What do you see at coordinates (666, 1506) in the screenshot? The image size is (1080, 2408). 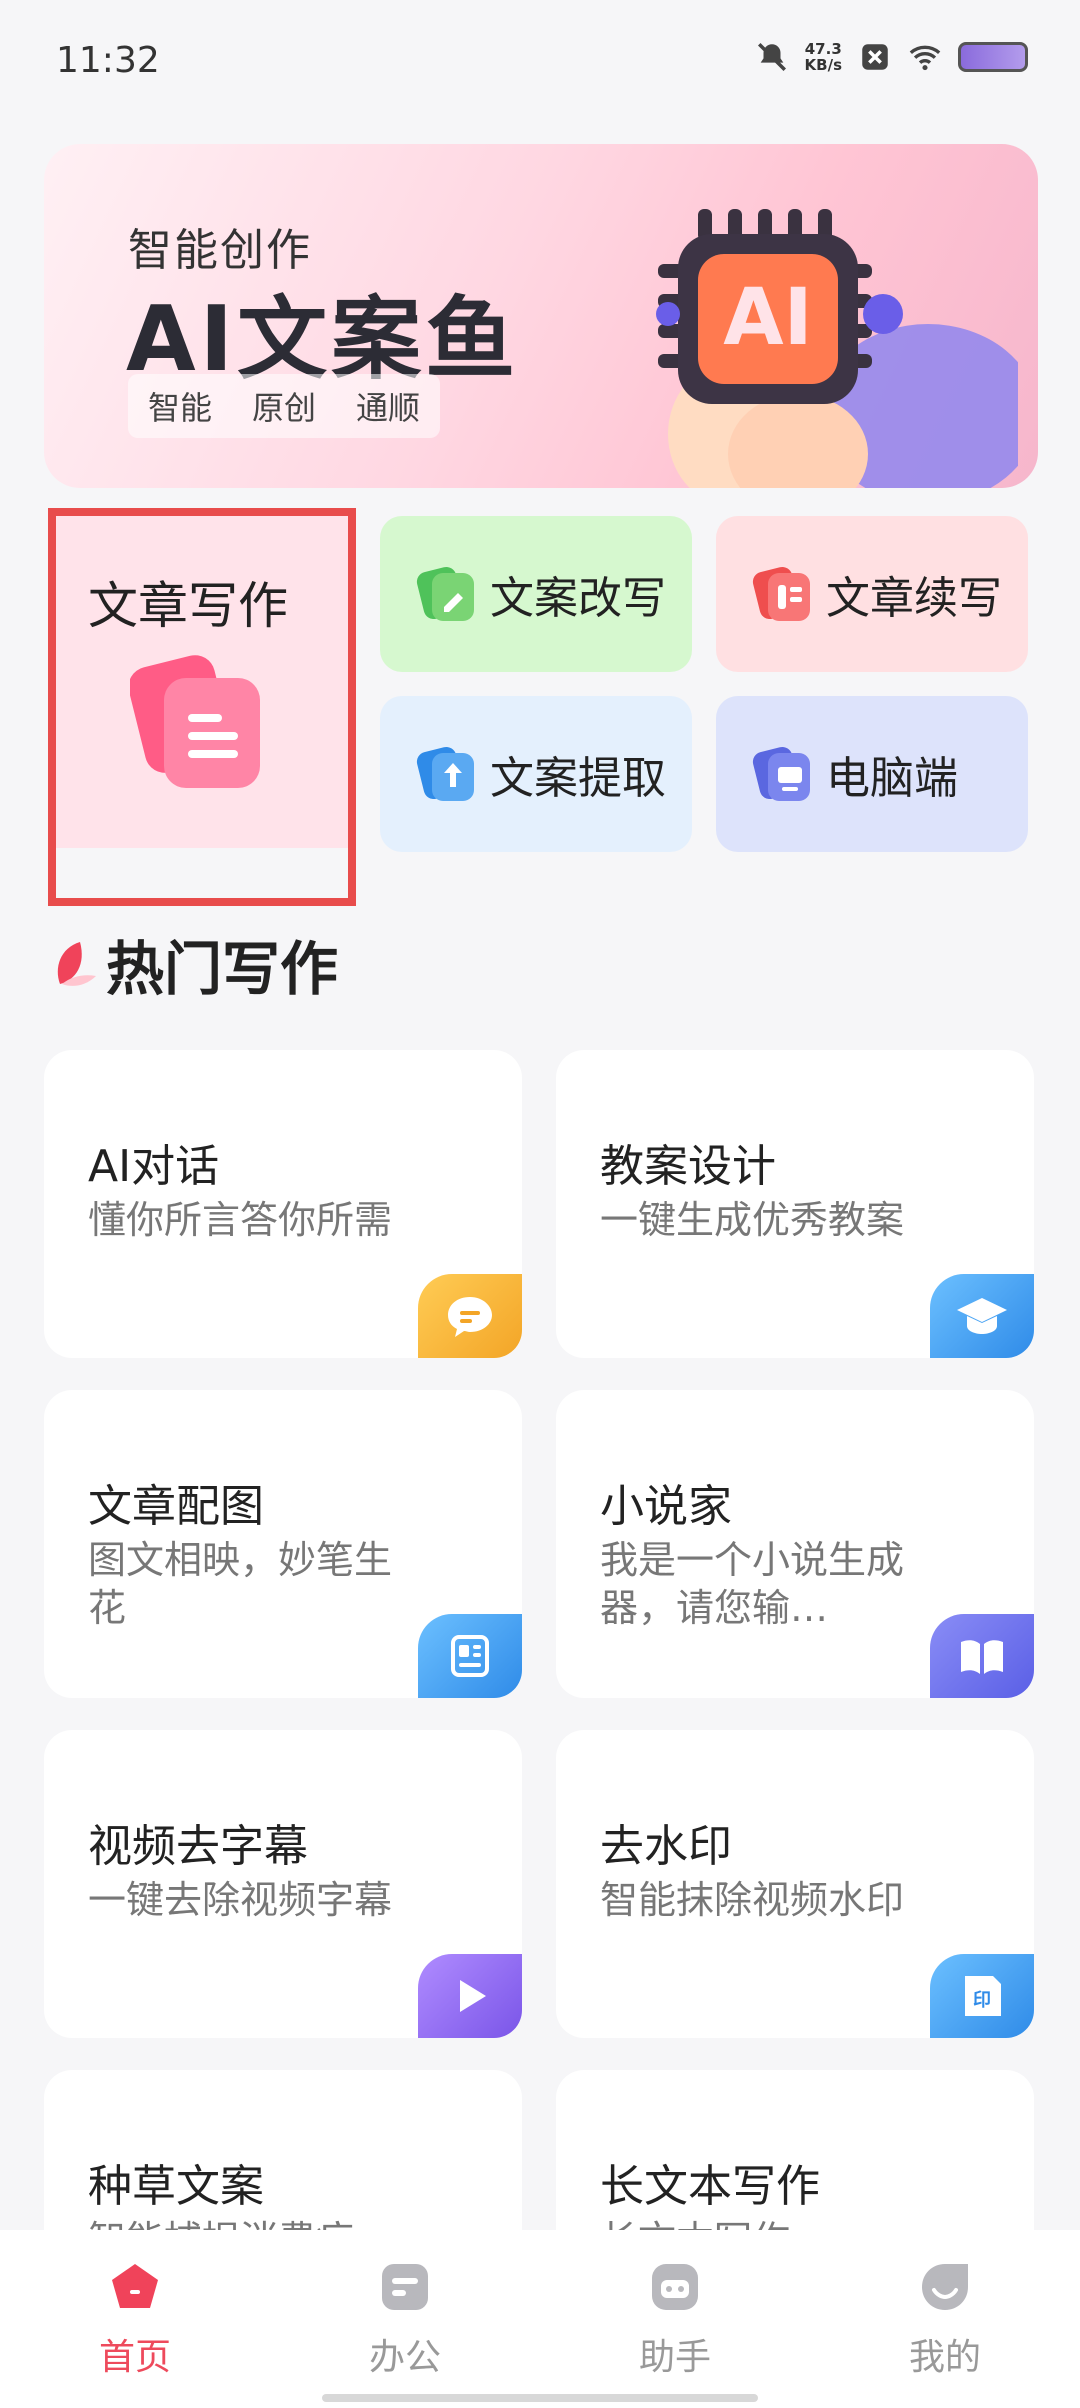 I see `card-title: 小说家` at bounding box center [666, 1506].